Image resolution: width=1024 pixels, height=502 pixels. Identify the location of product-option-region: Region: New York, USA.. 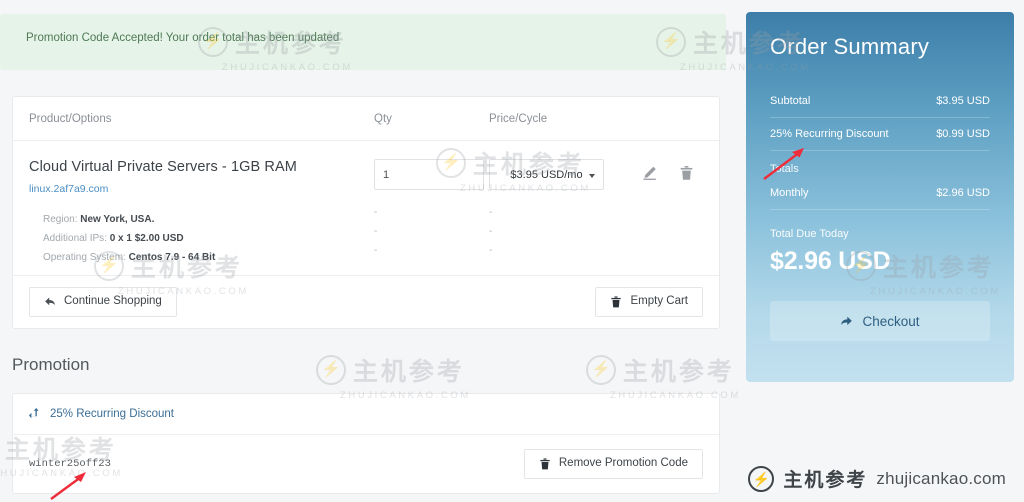
(201, 219).